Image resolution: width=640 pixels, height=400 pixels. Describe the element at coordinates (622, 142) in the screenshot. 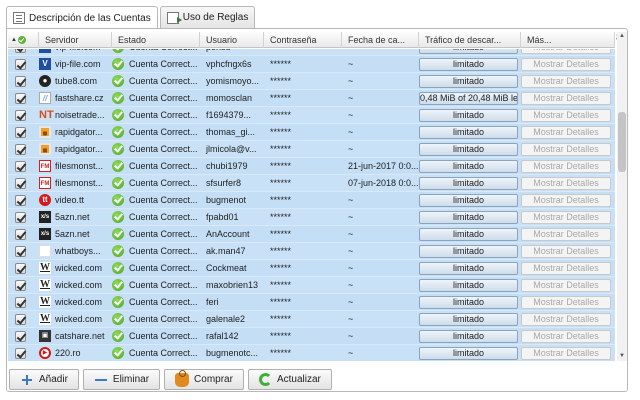

I see `scrollbar-thumb` at that location.